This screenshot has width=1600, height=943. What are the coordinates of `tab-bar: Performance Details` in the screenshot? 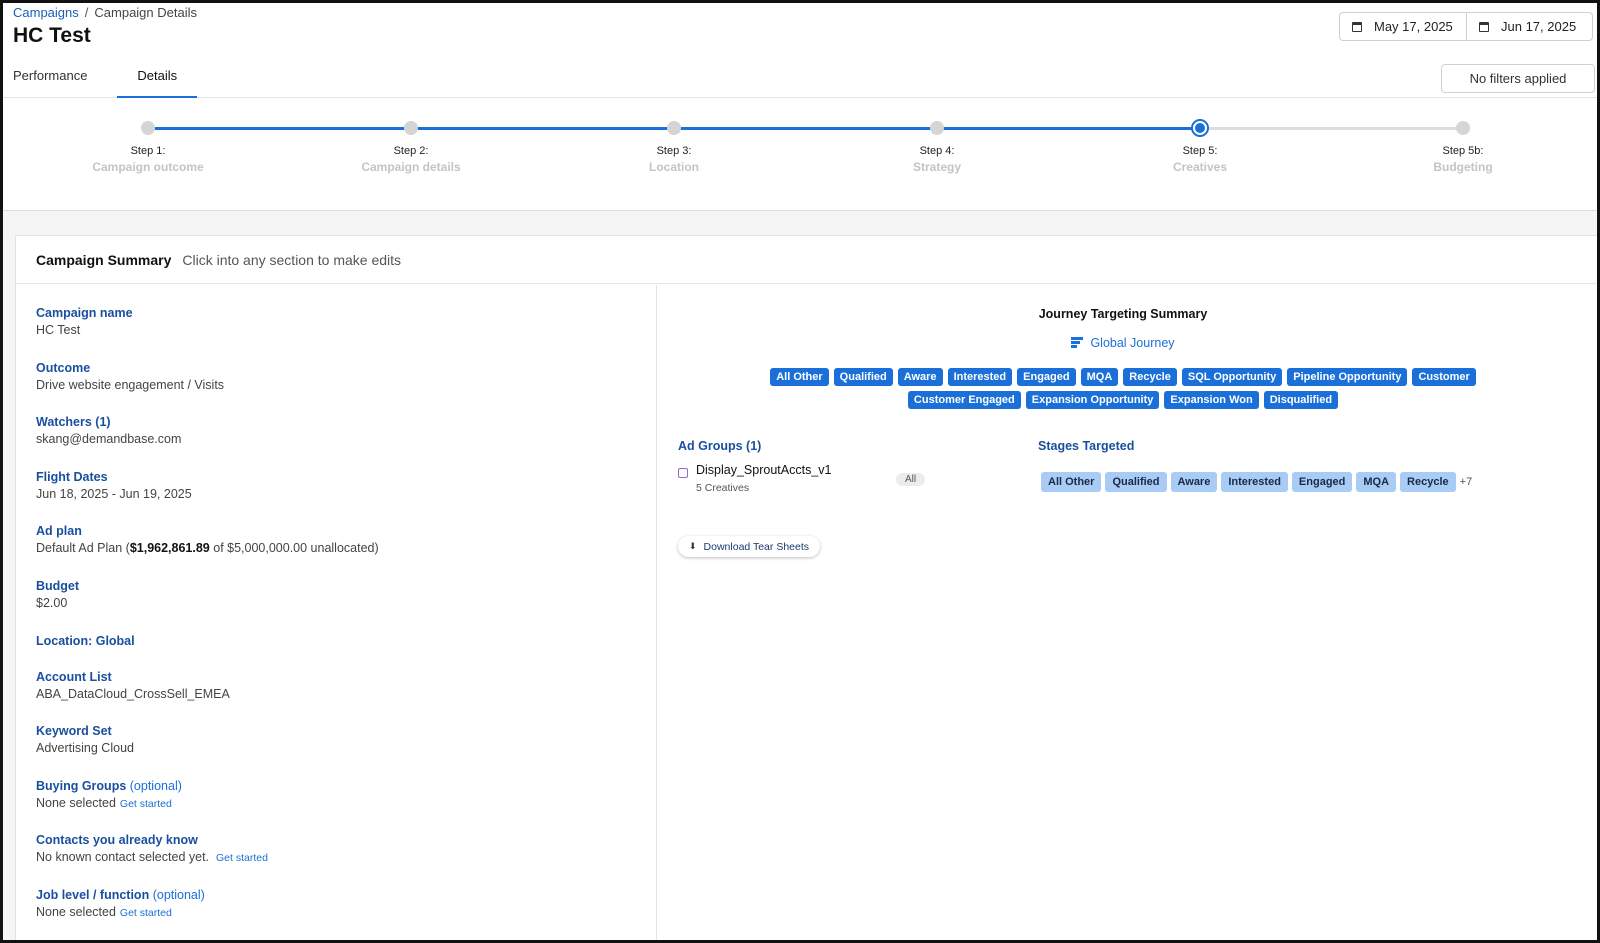 It's located at (110, 78).